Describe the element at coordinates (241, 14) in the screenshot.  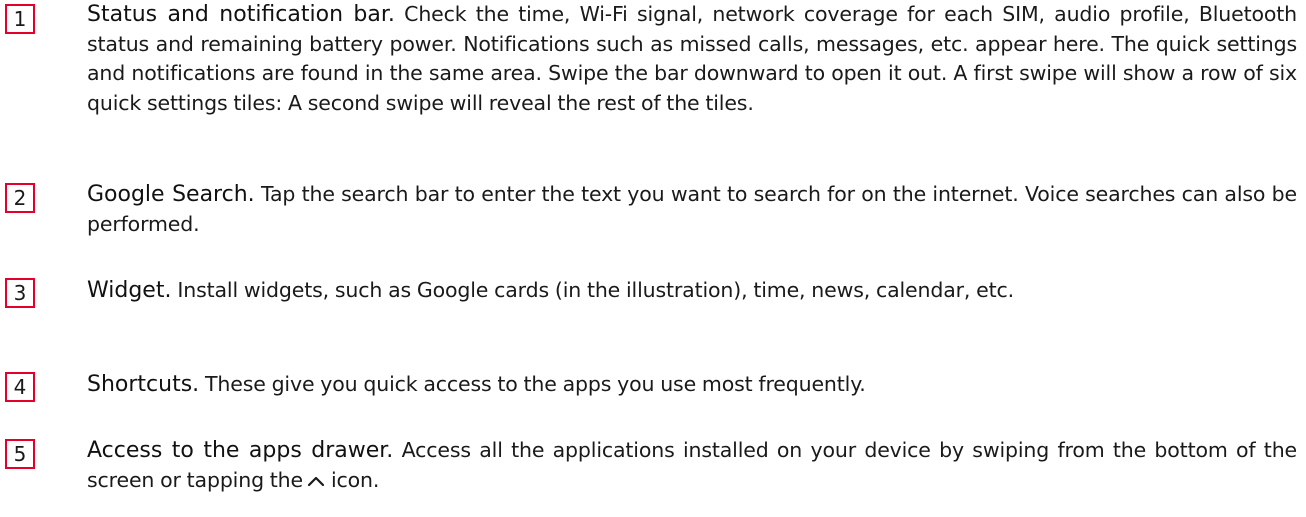
I see `item-title: Status and notification bar.` at that location.